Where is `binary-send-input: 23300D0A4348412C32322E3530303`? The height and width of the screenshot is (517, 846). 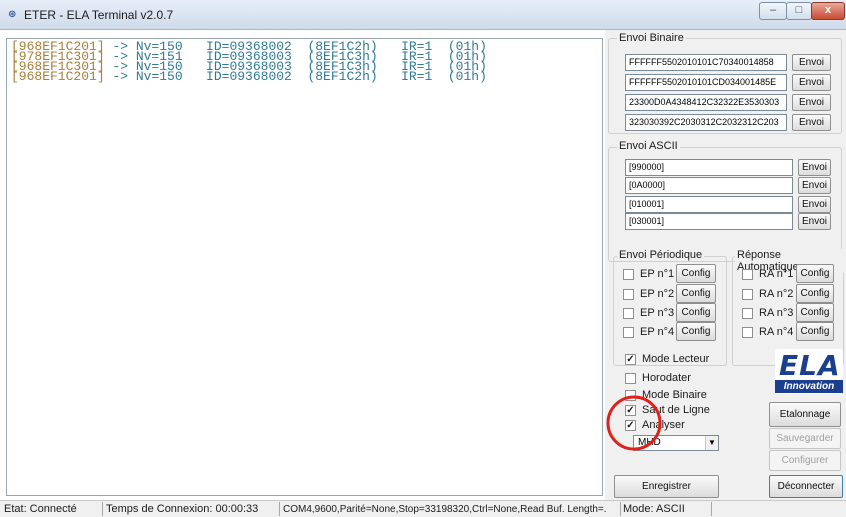
binary-send-input: 23300D0A4348412C32322E3530303 is located at coordinates (706, 102).